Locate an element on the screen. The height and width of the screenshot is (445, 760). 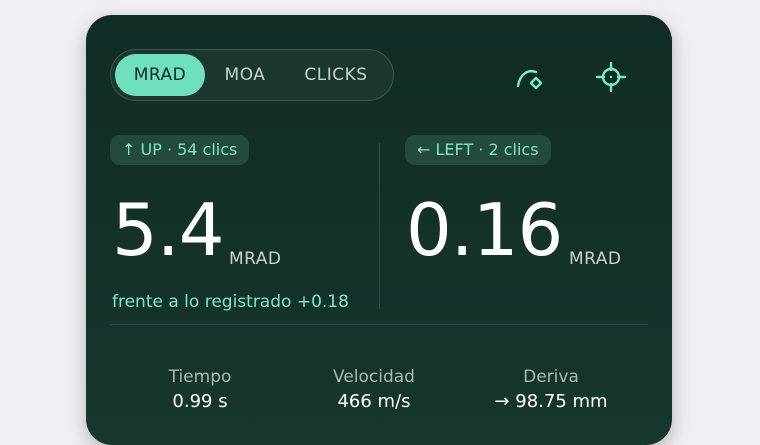
stat-drift-value-row: → 98.75 mm is located at coordinates (551, 402).